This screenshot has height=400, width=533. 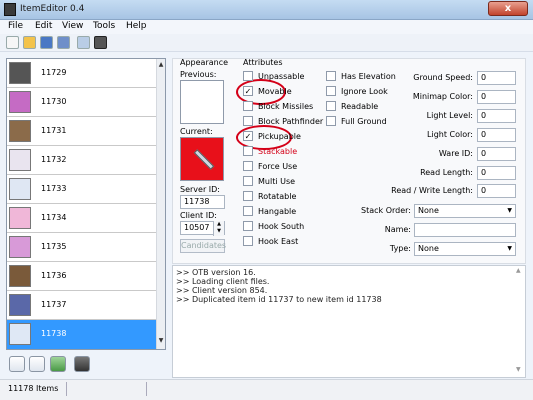 I want to click on attribute-label: Ignore Look, so click(x=364, y=91).